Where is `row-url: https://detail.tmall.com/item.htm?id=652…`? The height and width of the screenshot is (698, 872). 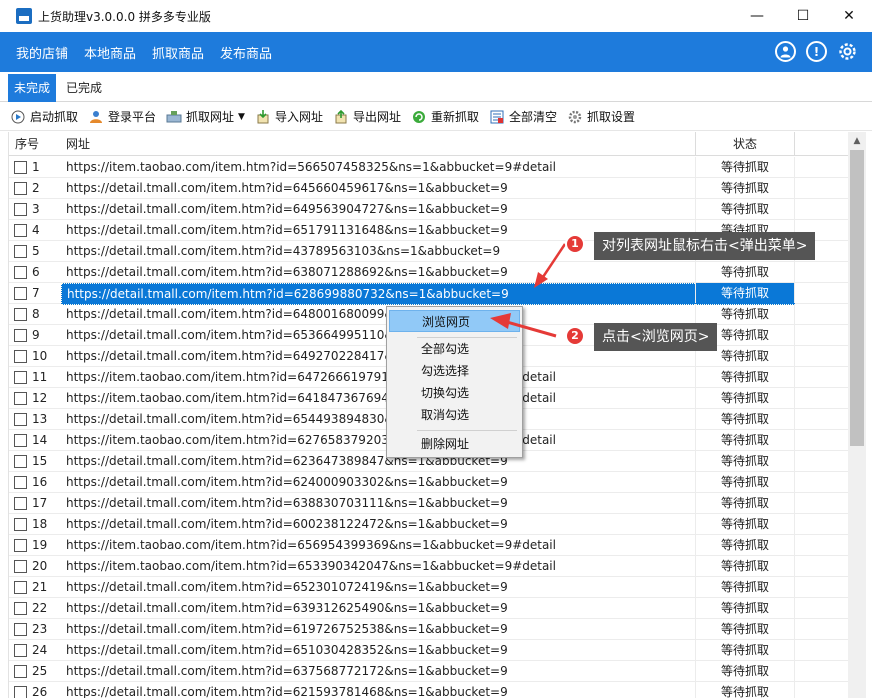
row-url: https://detail.tmall.com/item.htm?id=652… is located at coordinates (380, 587).